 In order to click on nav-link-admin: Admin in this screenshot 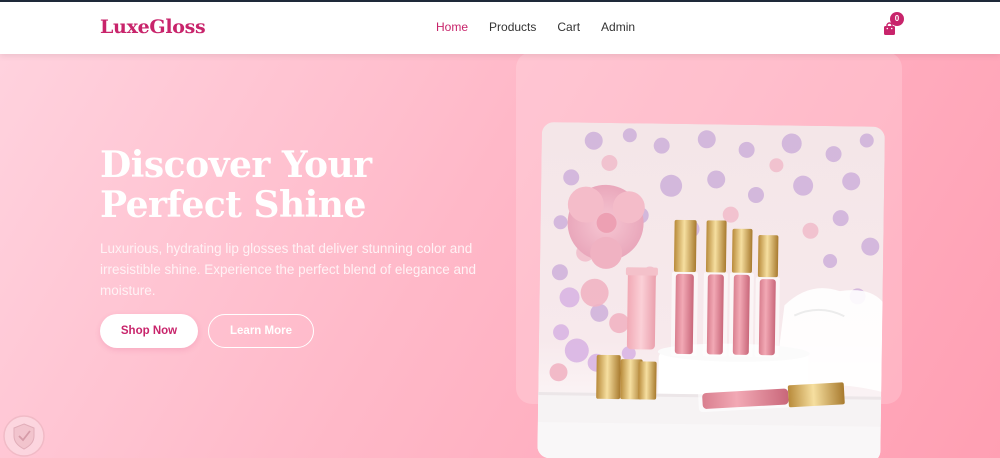, I will do `click(618, 27)`.